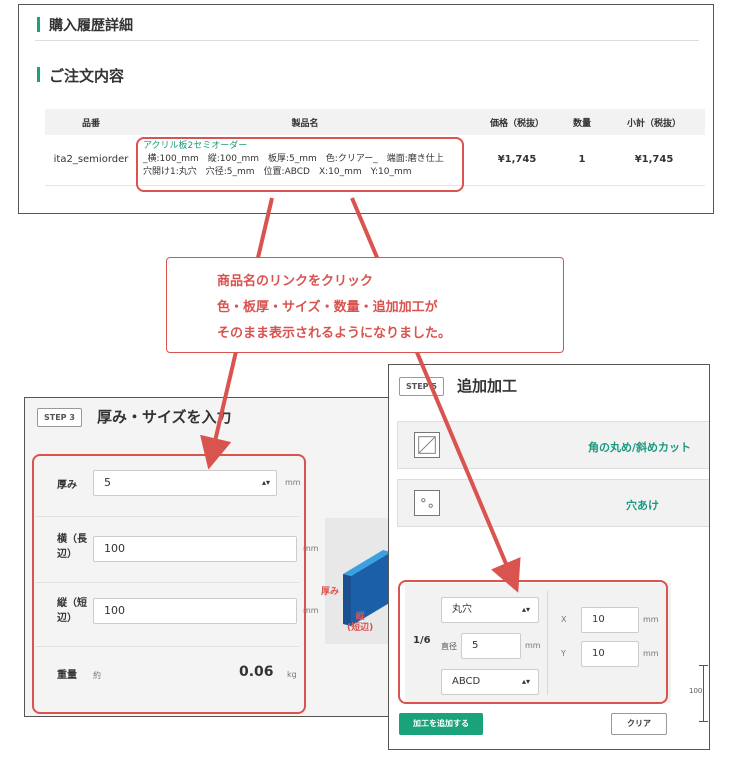  What do you see at coordinates (696, 691) in the screenshot?
I see `side-dimension: 100` at bounding box center [696, 691].